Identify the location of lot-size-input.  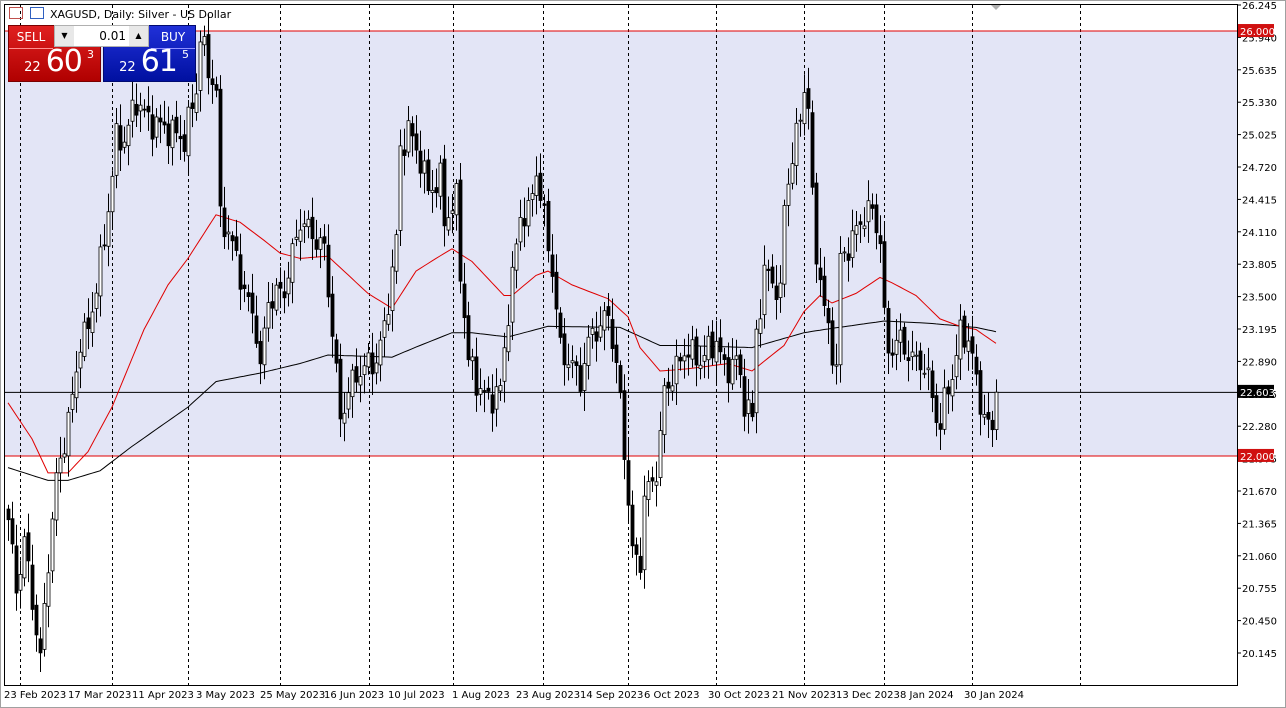
(101, 36).